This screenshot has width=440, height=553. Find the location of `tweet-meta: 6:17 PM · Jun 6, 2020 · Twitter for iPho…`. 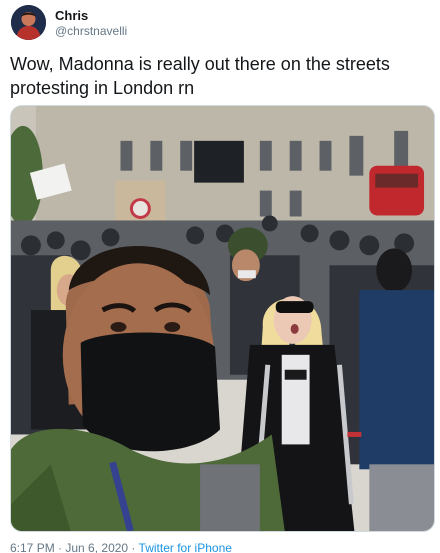

tweet-meta: 6:17 PM · Jun 6, 2020 · Twitter for iPho… is located at coordinates (121, 547).